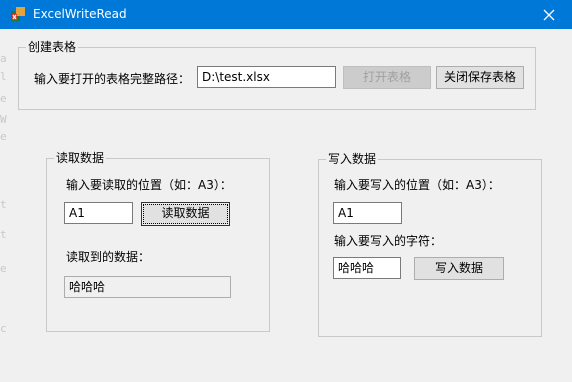 The image size is (572, 382). Describe the element at coordinates (185, 214) in the screenshot. I see `read-data-button: 读取数据` at that location.